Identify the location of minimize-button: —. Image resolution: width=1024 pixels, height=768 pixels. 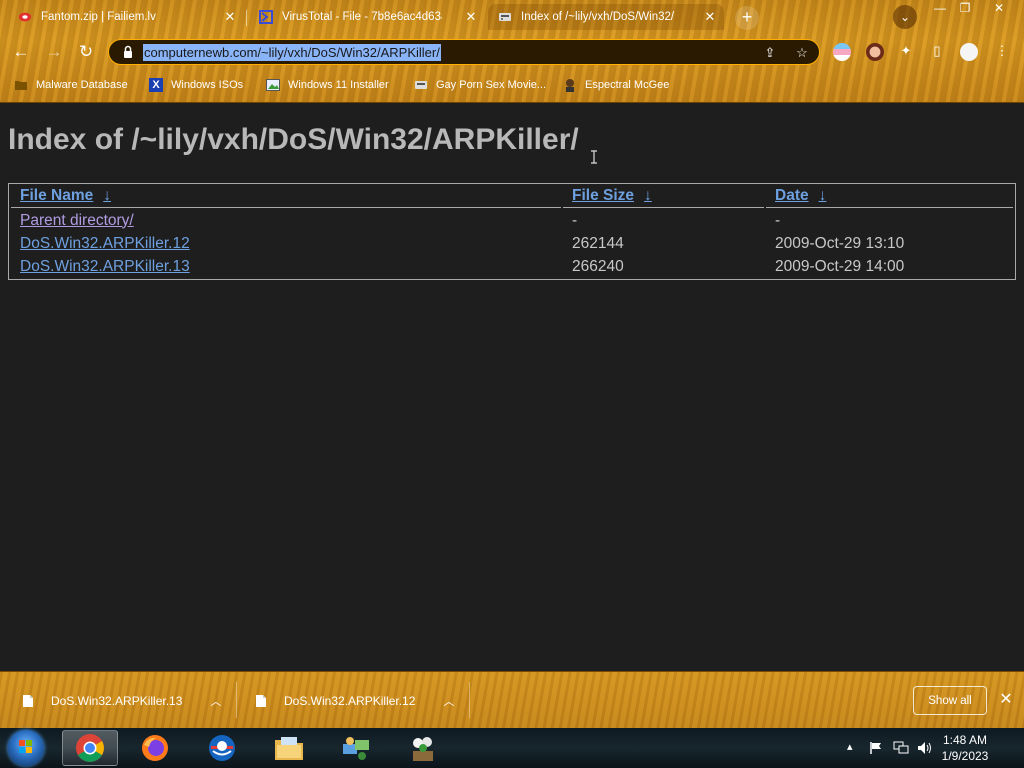
(940, 8).